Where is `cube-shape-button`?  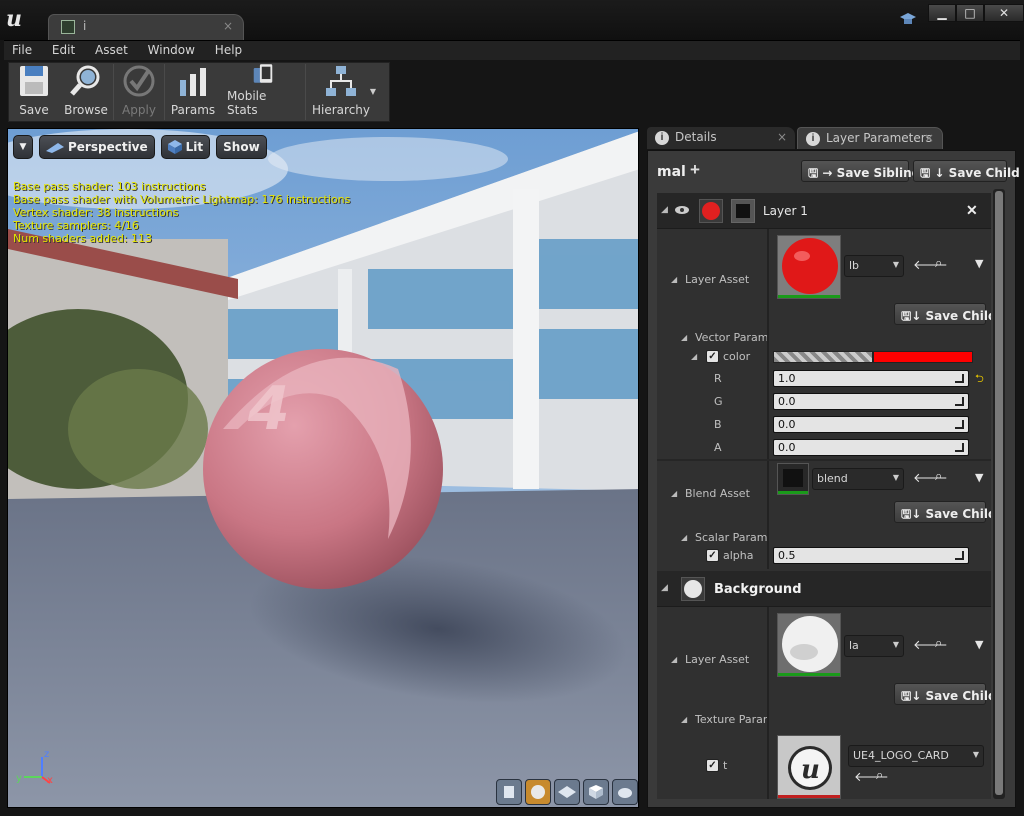
cube-shape-button is located at coordinates (596, 792).